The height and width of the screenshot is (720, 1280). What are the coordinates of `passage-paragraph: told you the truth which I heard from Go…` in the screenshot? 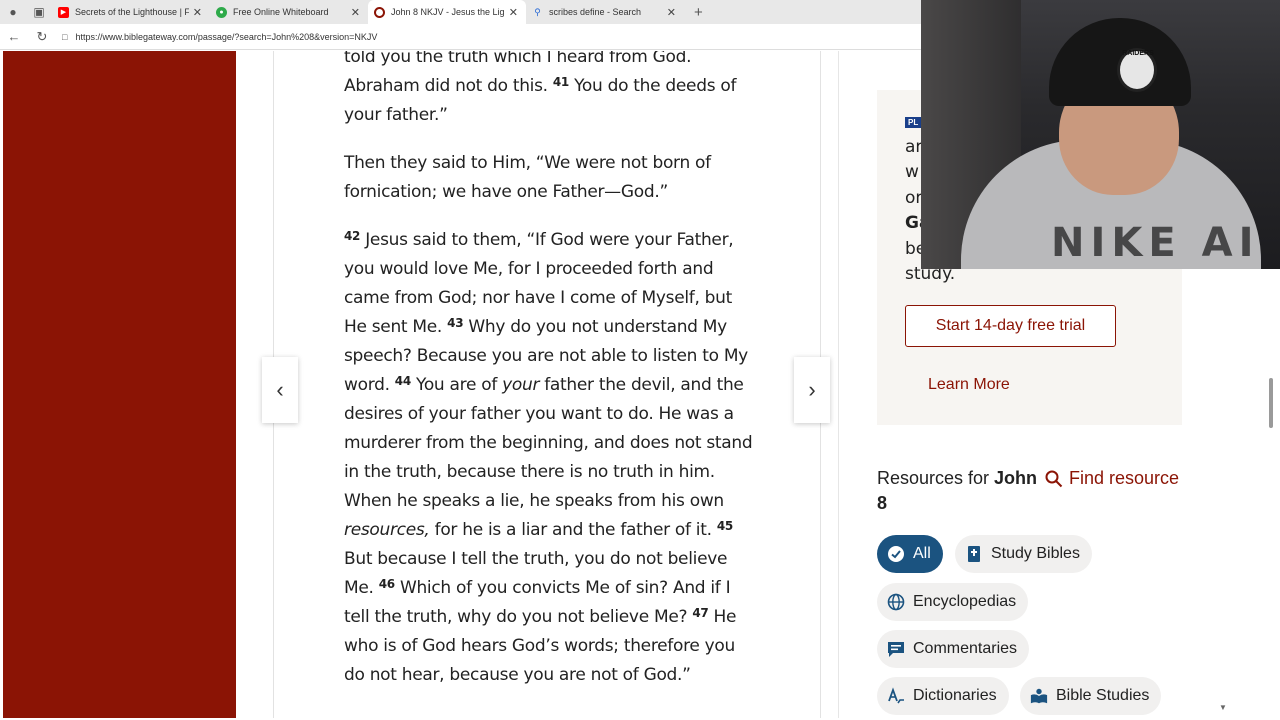 It's located at (549, 90).